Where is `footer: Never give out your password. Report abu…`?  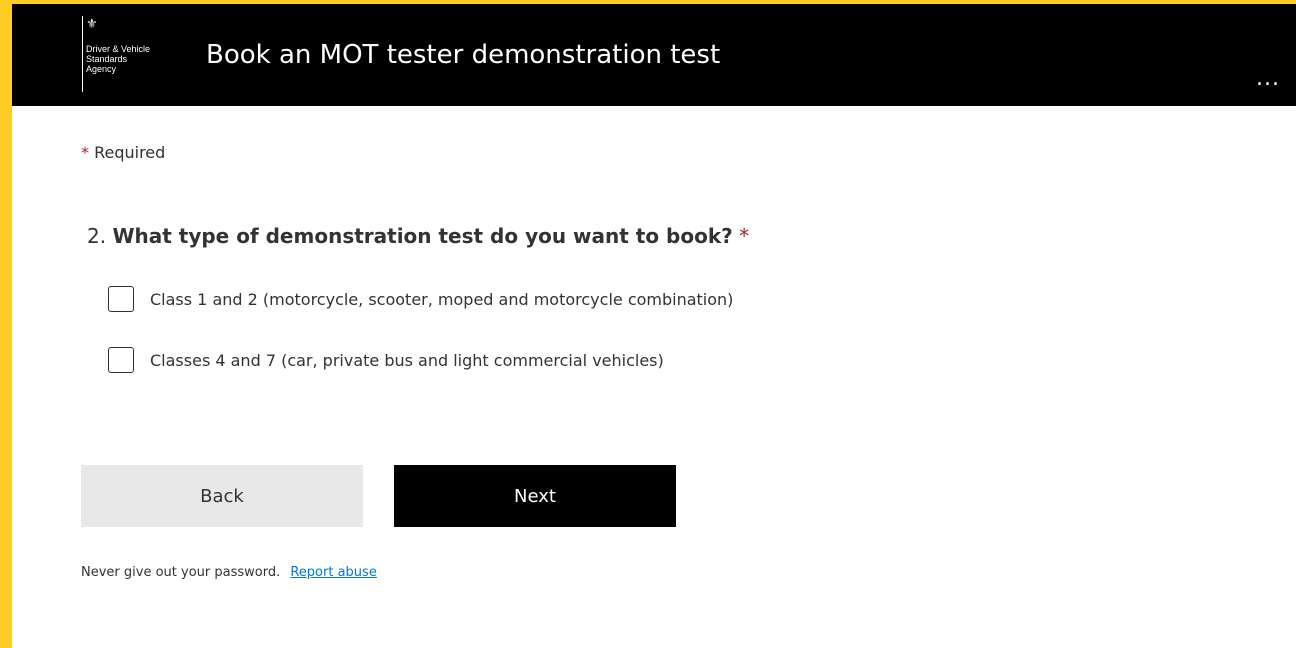 footer: Never give out your password. Report abu… is located at coordinates (229, 572).